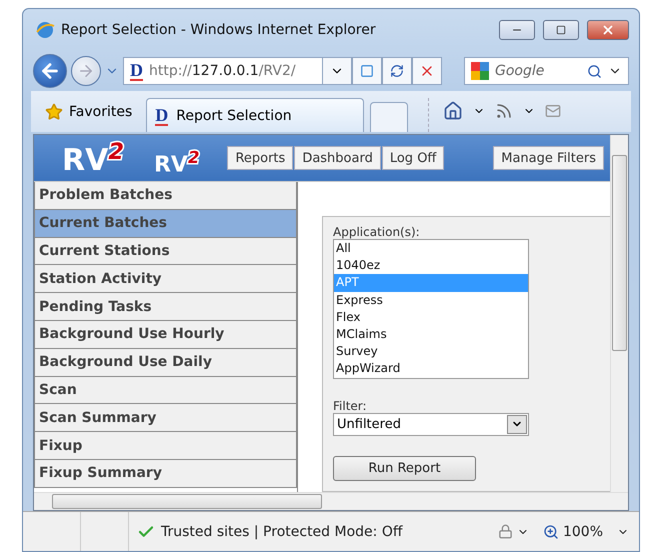  I want to click on close-button, so click(608, 30).